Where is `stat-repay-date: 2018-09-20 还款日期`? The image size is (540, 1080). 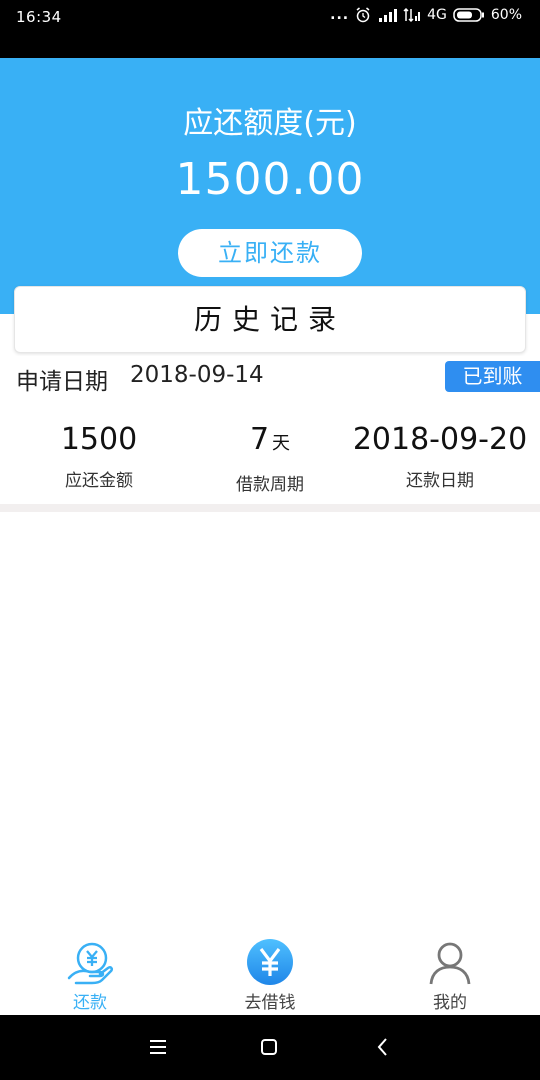
stat-repay-date: 2018-09-20 还款日期 is located at coordinates (440, 455).